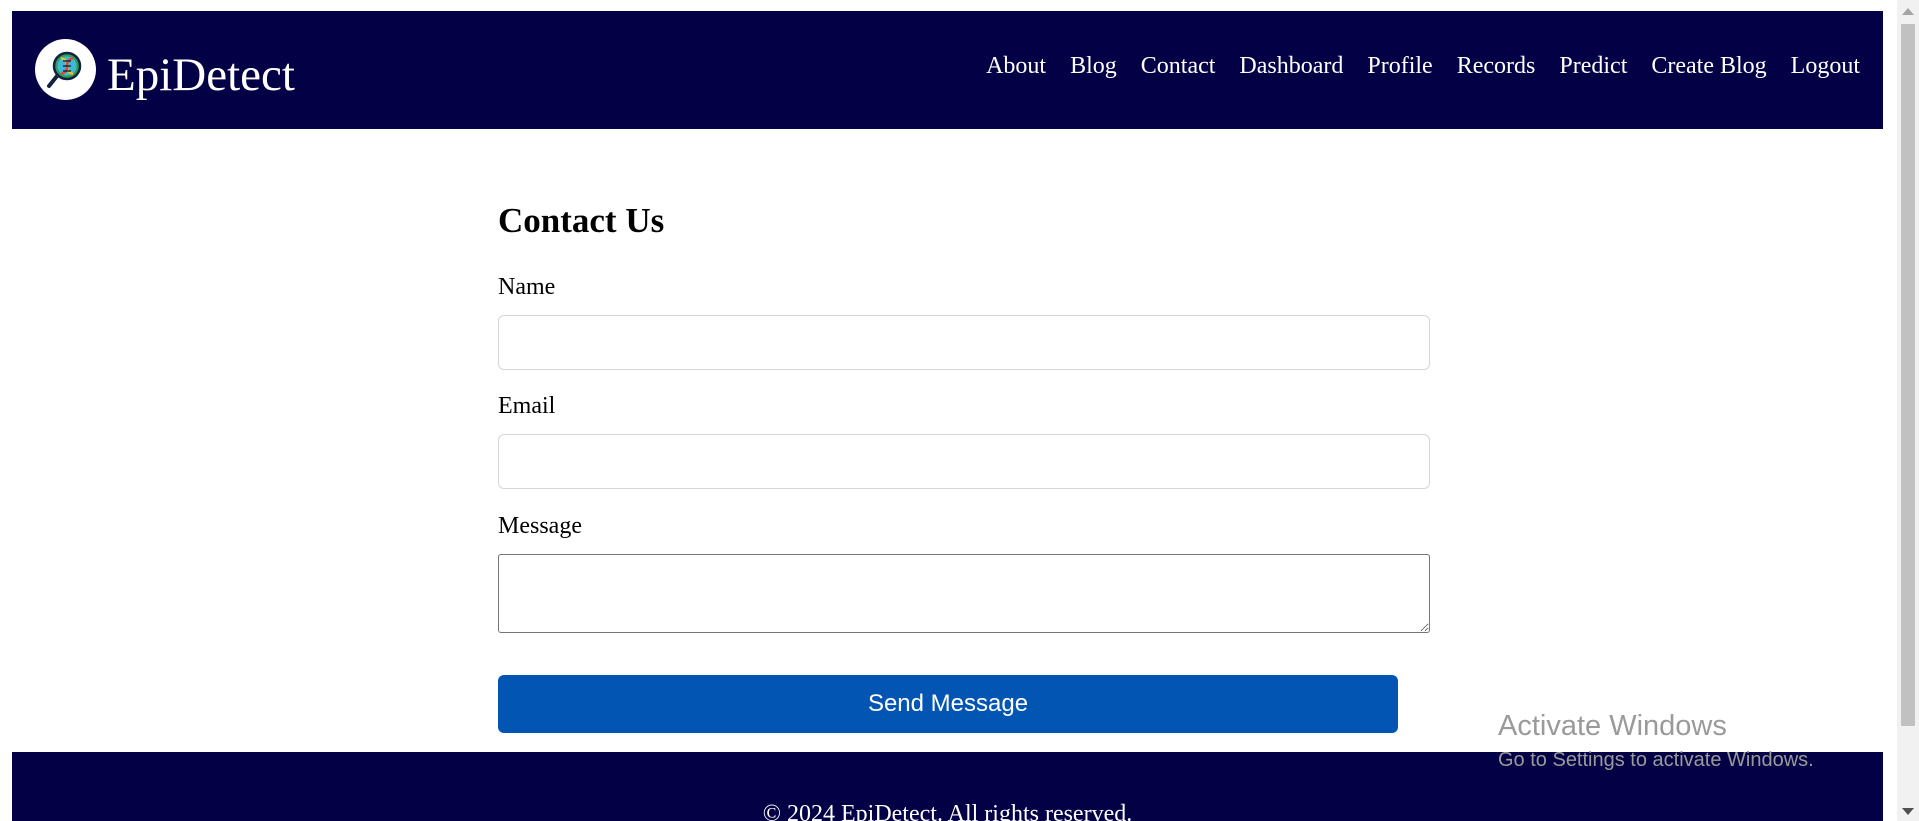  Describe the element at coordinates (948, 704) in the screenshot. I see `send-message-button: Send Message` at that location.